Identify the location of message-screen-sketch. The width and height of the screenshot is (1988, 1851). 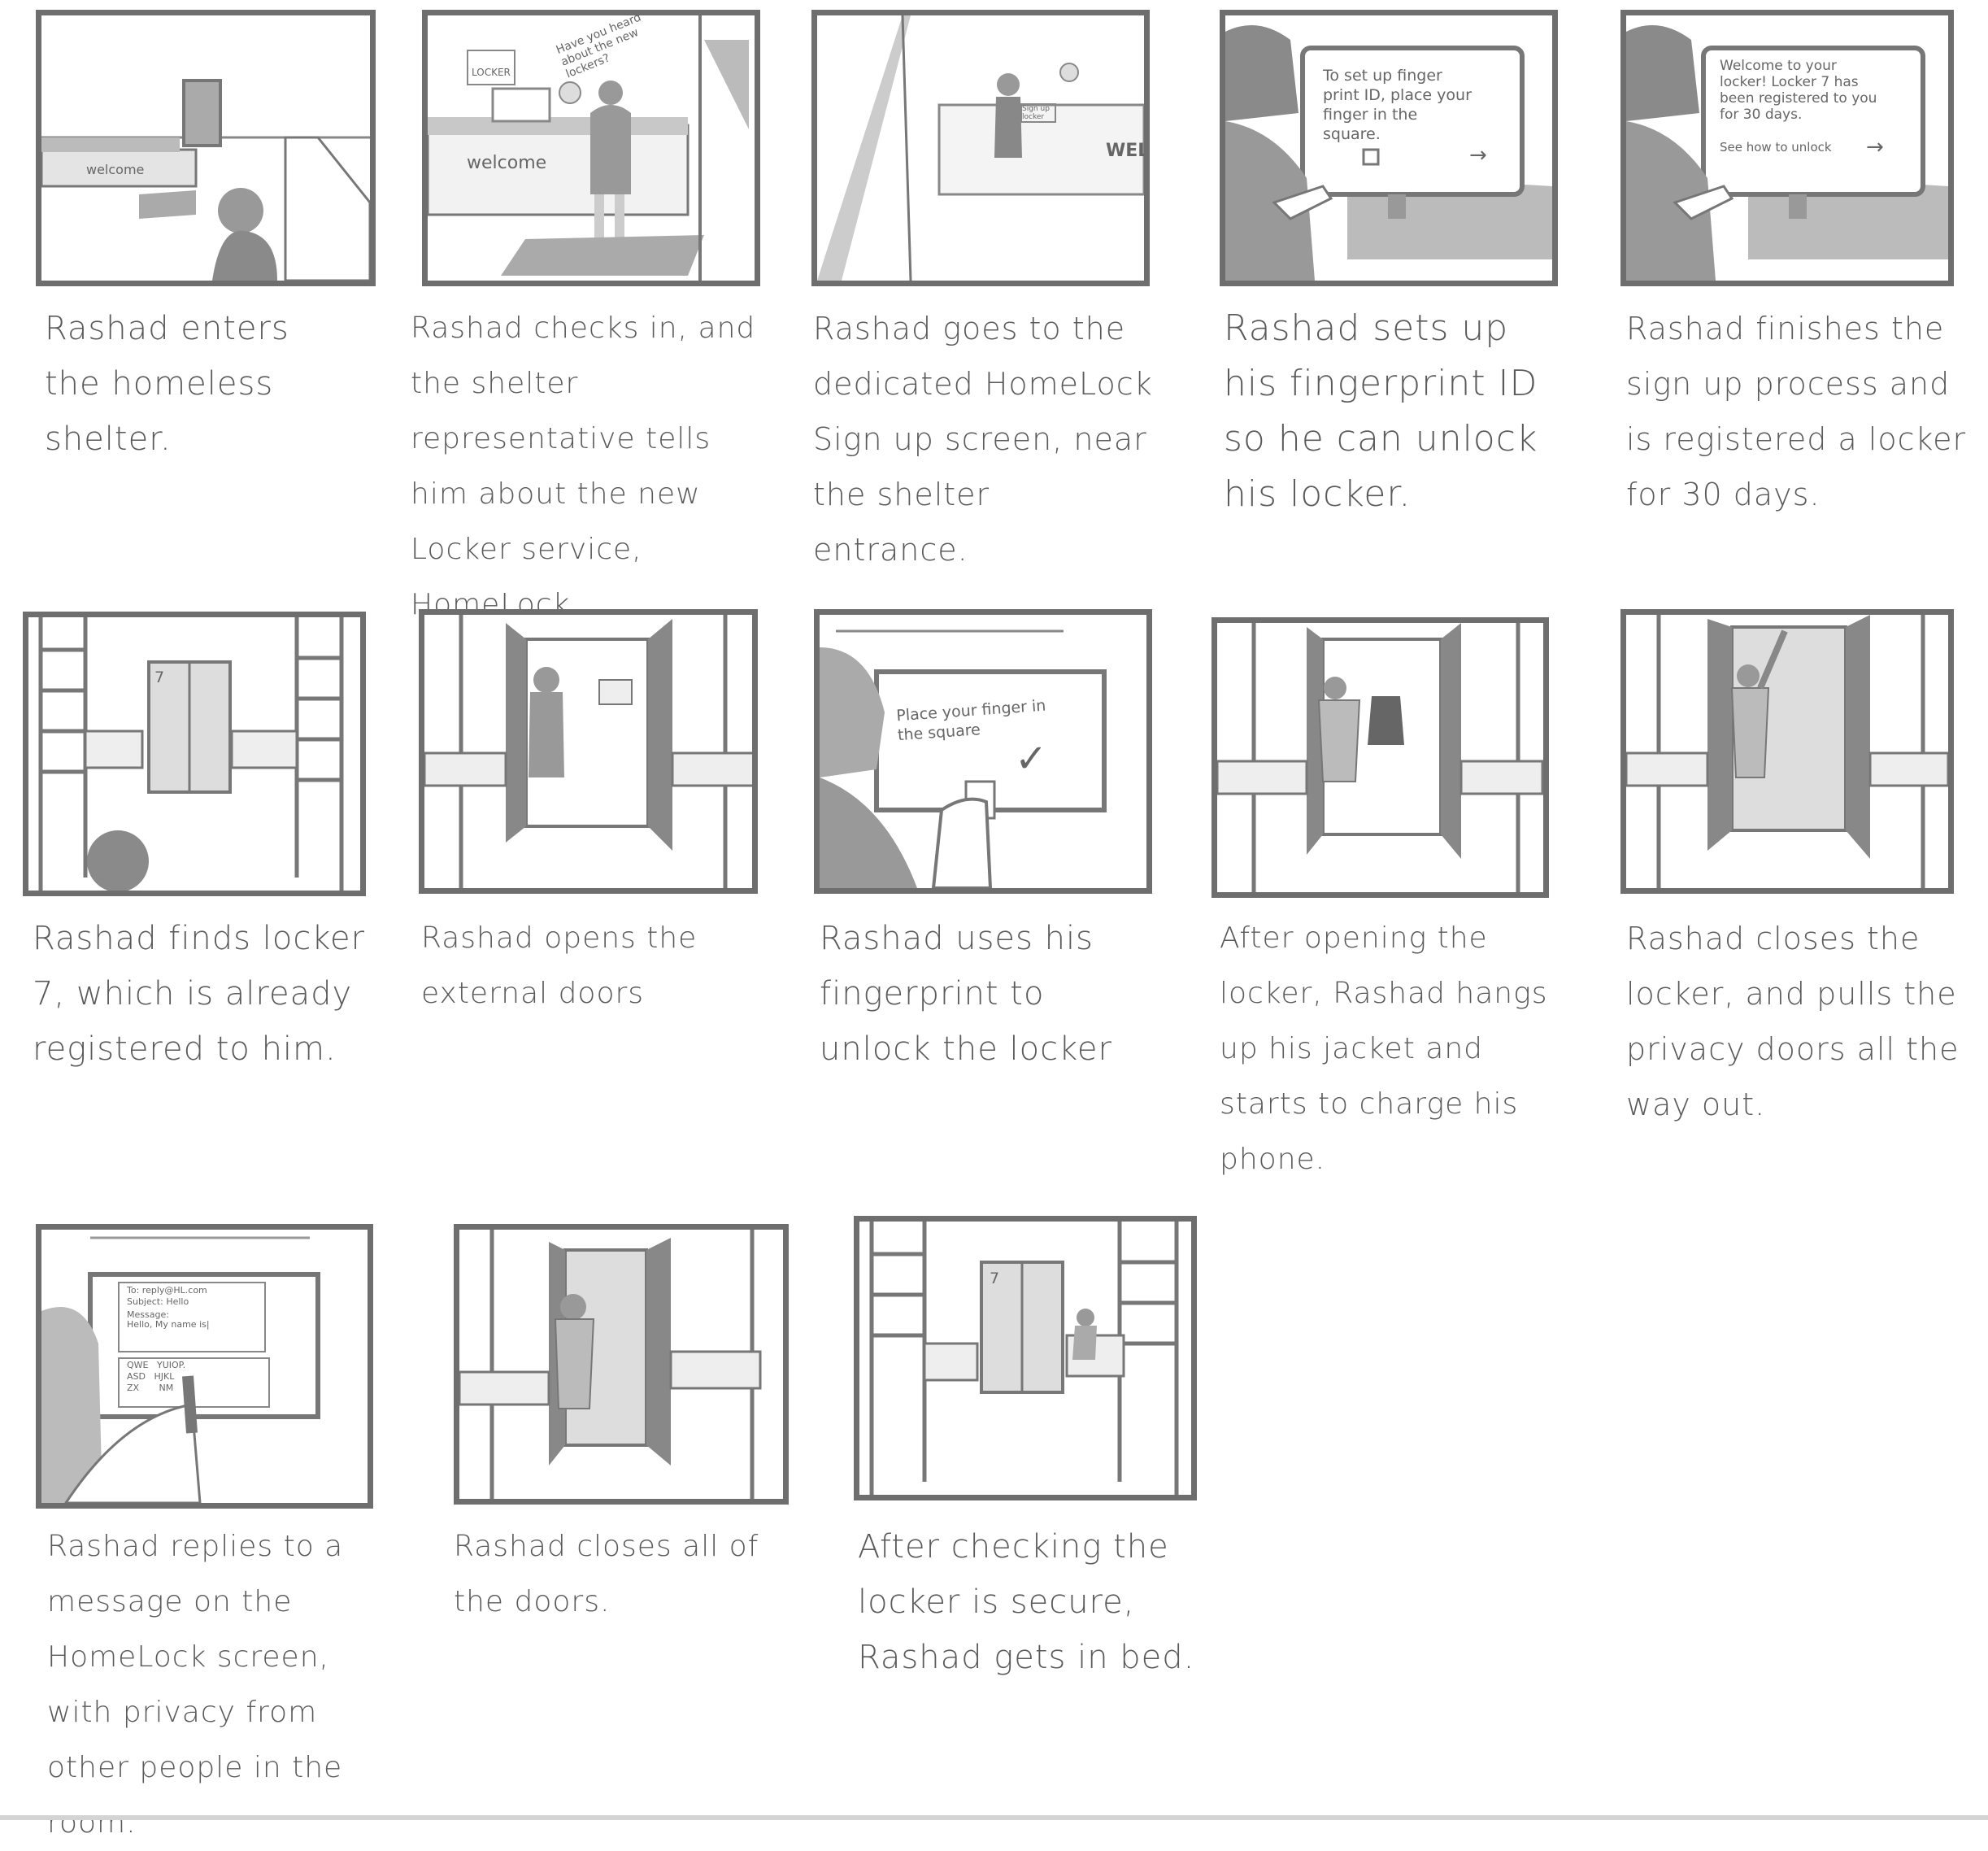
(180, 1370).